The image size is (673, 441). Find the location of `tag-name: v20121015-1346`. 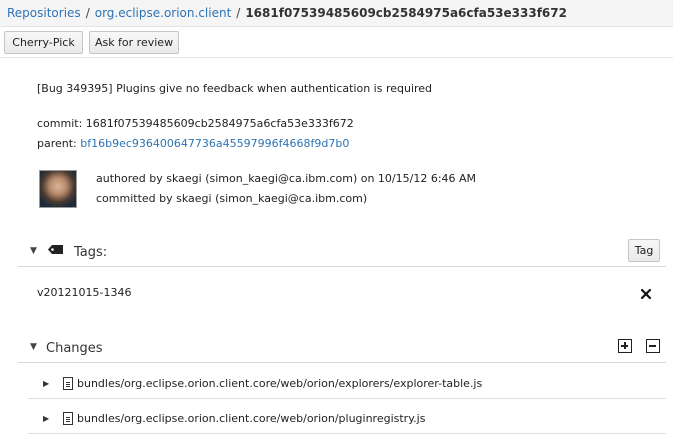

tag-name: v20121015-1346 is located at coordinates (84, 292).